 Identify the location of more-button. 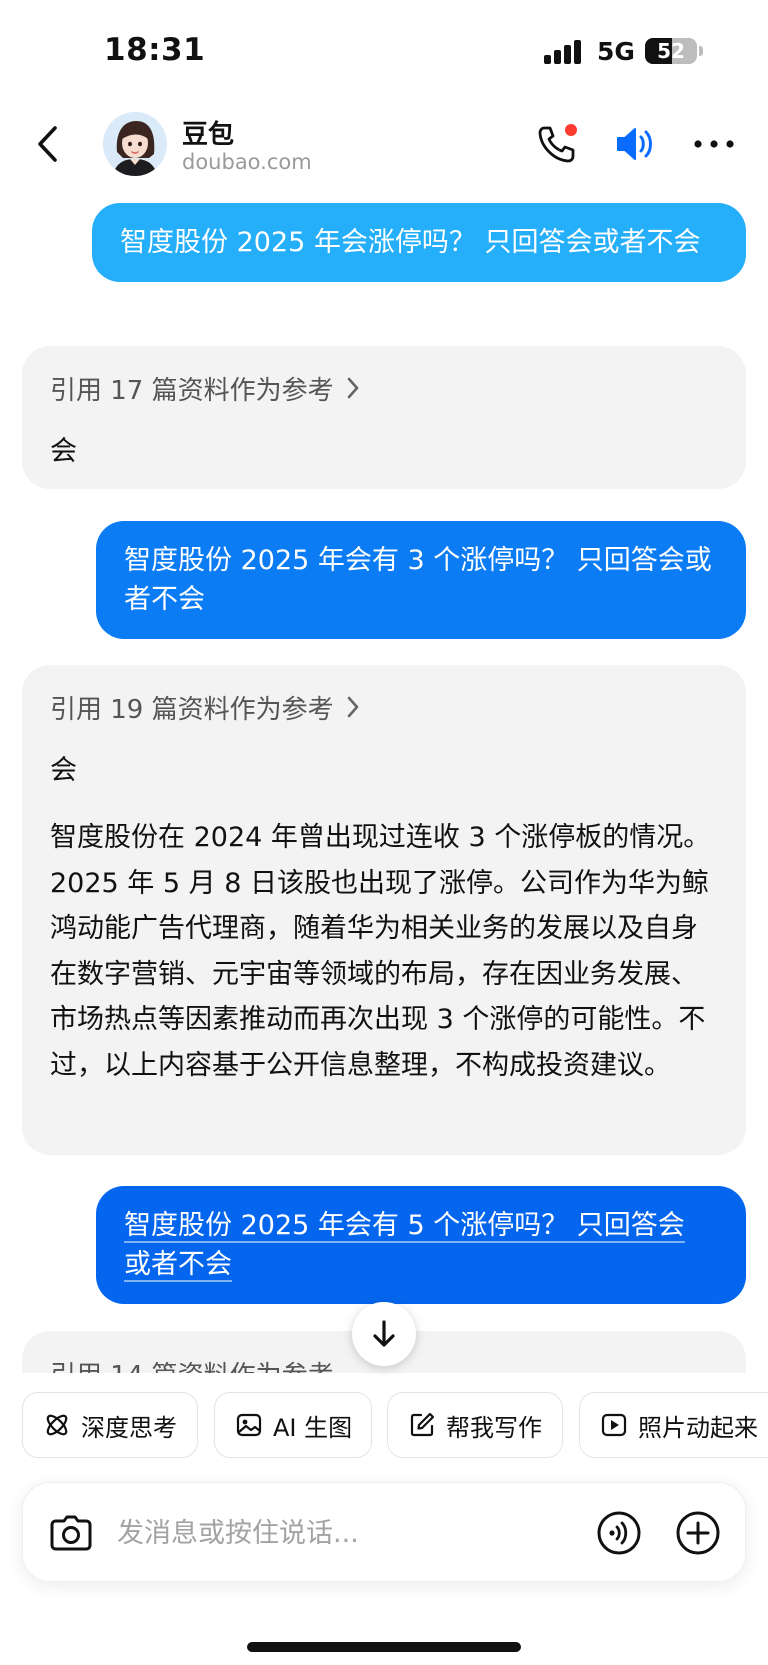
(714, 144).